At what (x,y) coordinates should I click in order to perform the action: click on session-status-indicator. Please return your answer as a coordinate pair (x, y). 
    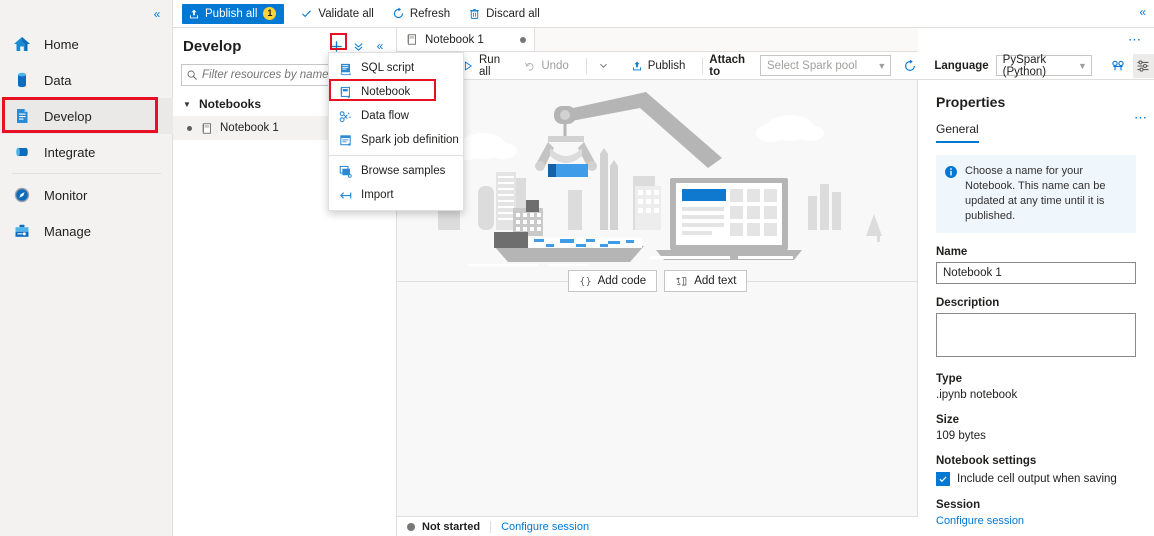
    Looking at the image, I should click on (411, 526).